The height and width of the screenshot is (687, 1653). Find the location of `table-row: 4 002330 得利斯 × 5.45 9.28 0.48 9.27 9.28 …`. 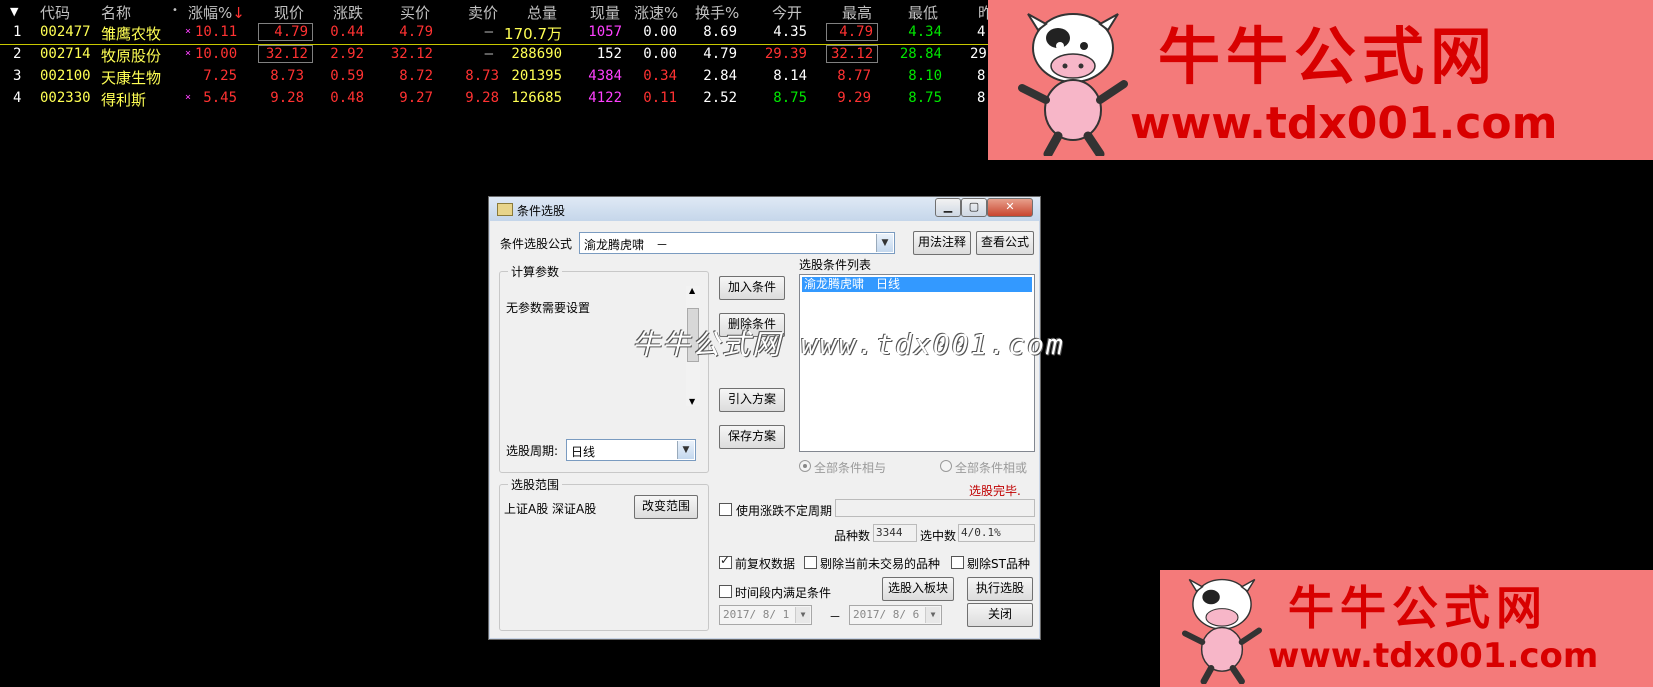

table-row: 4 002330 得利斯 × 5.45 9.28 0.48 9.27 9.28 … is located at coordinates (500, 99).